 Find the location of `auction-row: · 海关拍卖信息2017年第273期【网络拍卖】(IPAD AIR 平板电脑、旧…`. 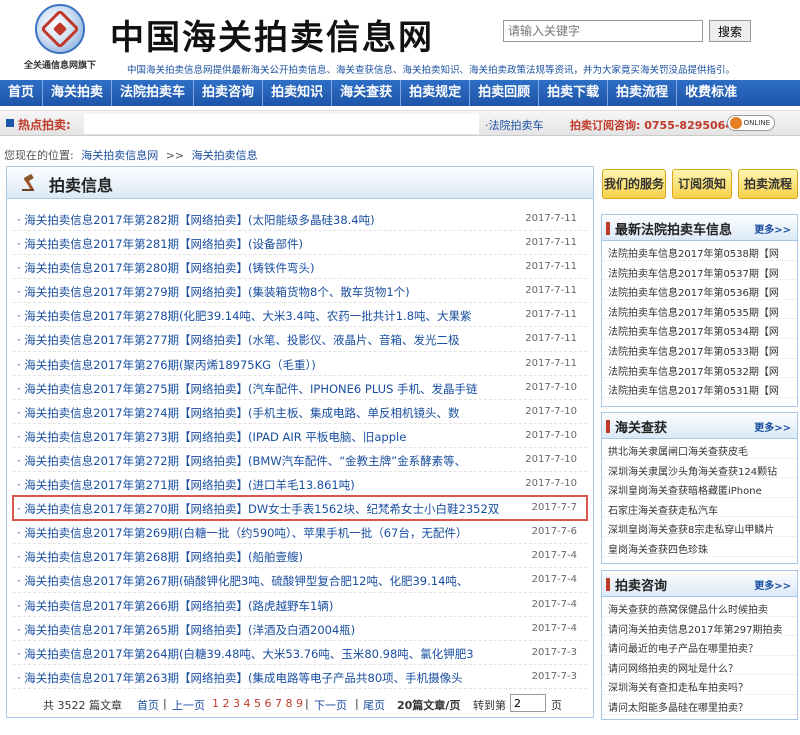

auction-row: · 海关拍卖信息2017年第273期【网络拍卖】(IPAD AIR 平板电脑、旧… is located at coordinates (300, 436).